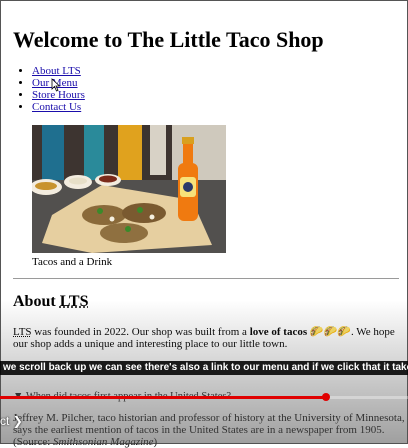 Image resolution: width=408 pixels, height=448 pixels. Describe the element at coordinates (206, 278) in the screenshot. I see `section-divider` at that location.